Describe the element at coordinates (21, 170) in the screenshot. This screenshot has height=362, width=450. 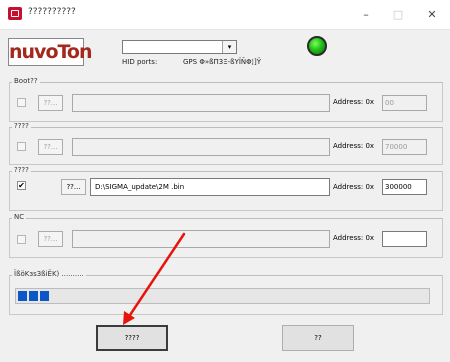
I see `group-region-3-title: ????` at that location.